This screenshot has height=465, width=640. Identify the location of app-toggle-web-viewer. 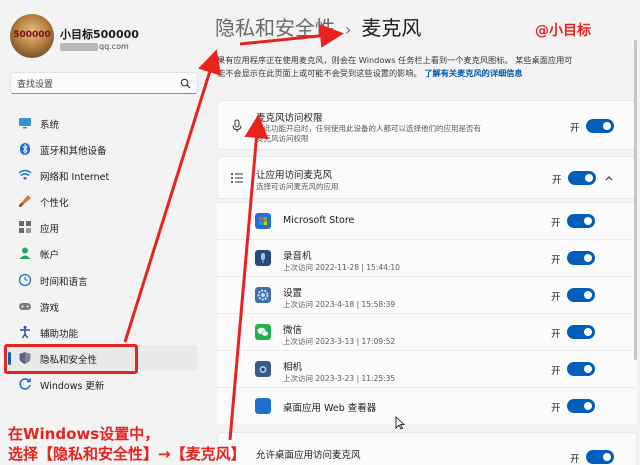
(581, 406).